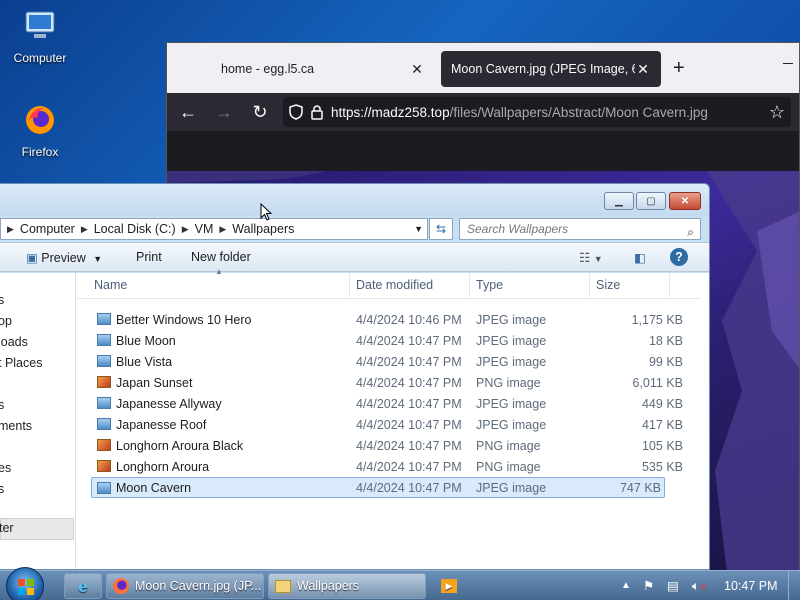 The height and width of the screenshot is (600, 800). I want to click on start-button, so click(25, 583).